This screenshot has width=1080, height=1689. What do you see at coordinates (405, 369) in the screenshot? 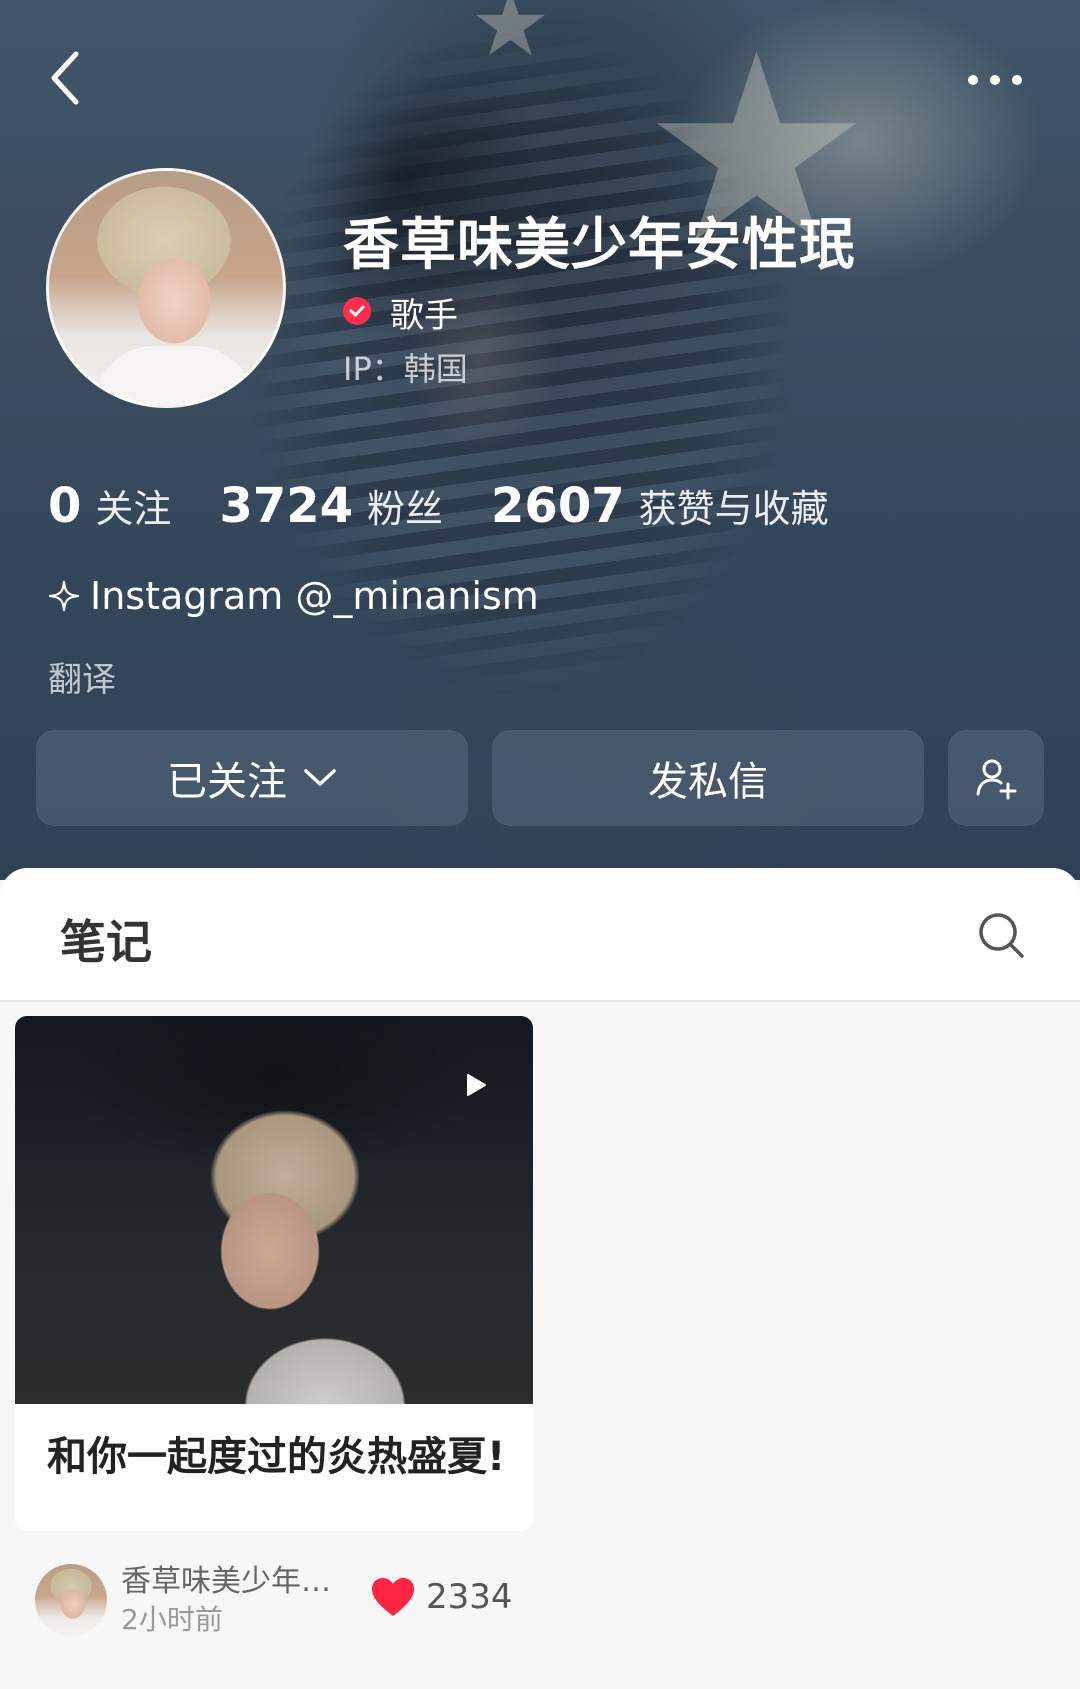
I see `ip-location: IP：韩国` at bounding box center [405, 369].